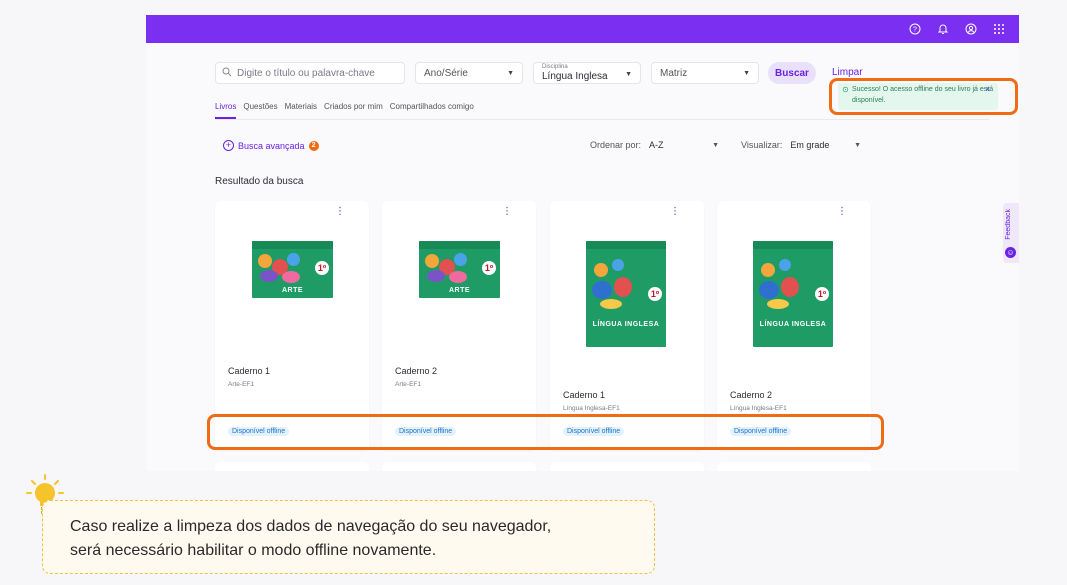 Image resolution: width=1067 pixels, height=585 pixels. Describe the element at coordinates (432, 110) in the screenshot. I see `tab-compartilhados: Compartilhados comigo` at that location.